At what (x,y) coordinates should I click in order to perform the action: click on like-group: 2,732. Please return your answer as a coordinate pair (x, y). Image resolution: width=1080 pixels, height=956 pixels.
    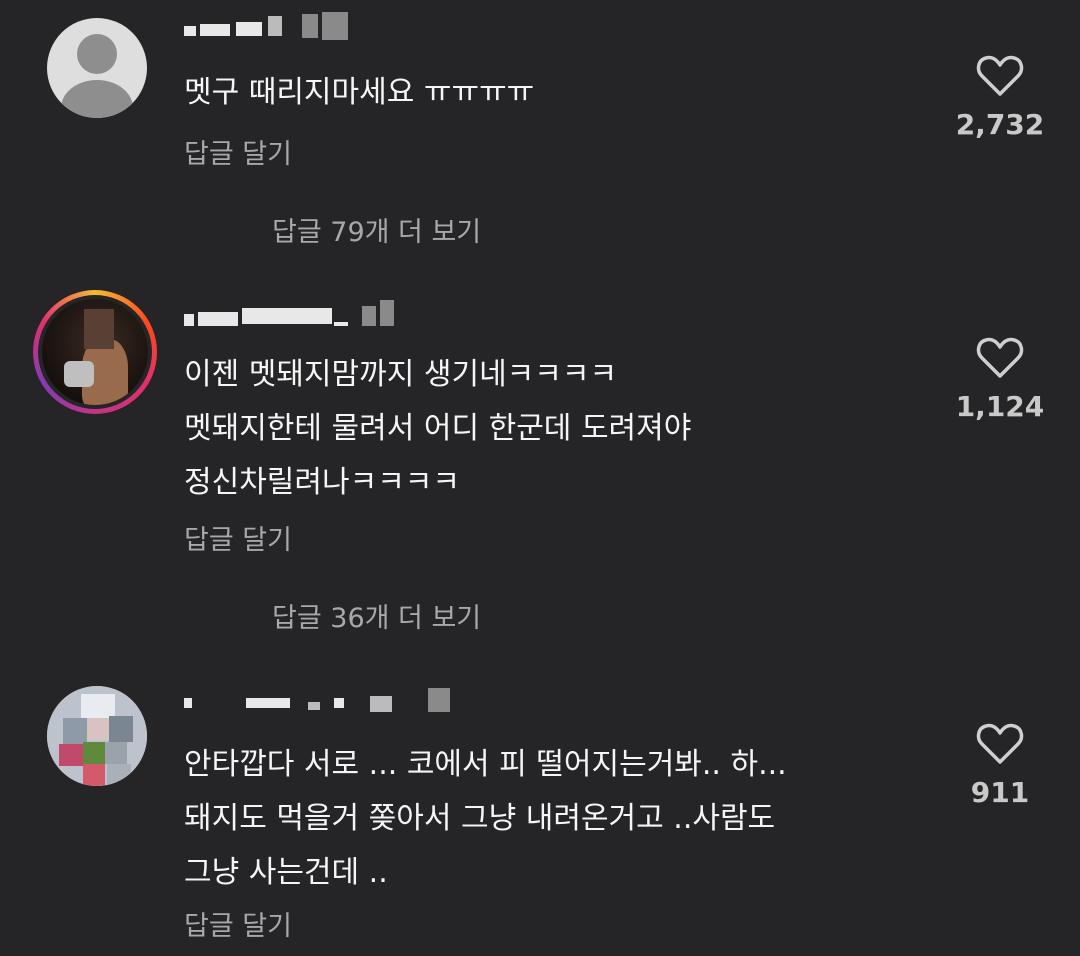
    Looking at the image, I should click on (1000, 97).